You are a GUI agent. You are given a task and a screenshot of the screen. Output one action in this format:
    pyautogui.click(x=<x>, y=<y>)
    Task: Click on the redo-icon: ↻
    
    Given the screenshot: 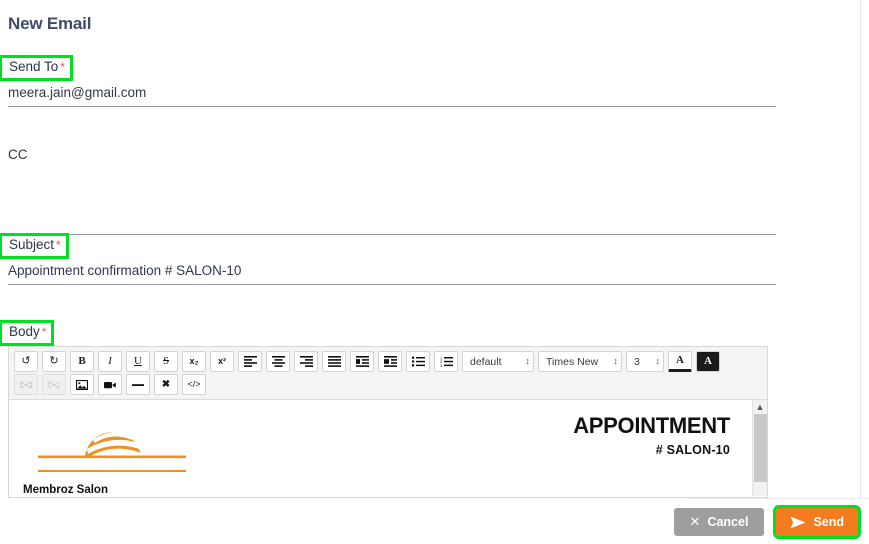 What is the action you would take?
    pyautogui.click(x=54, y=361)
    